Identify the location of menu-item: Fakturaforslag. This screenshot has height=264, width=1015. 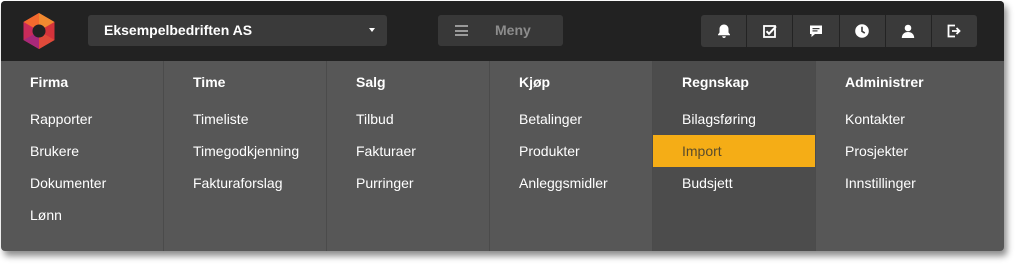
(245, 183).